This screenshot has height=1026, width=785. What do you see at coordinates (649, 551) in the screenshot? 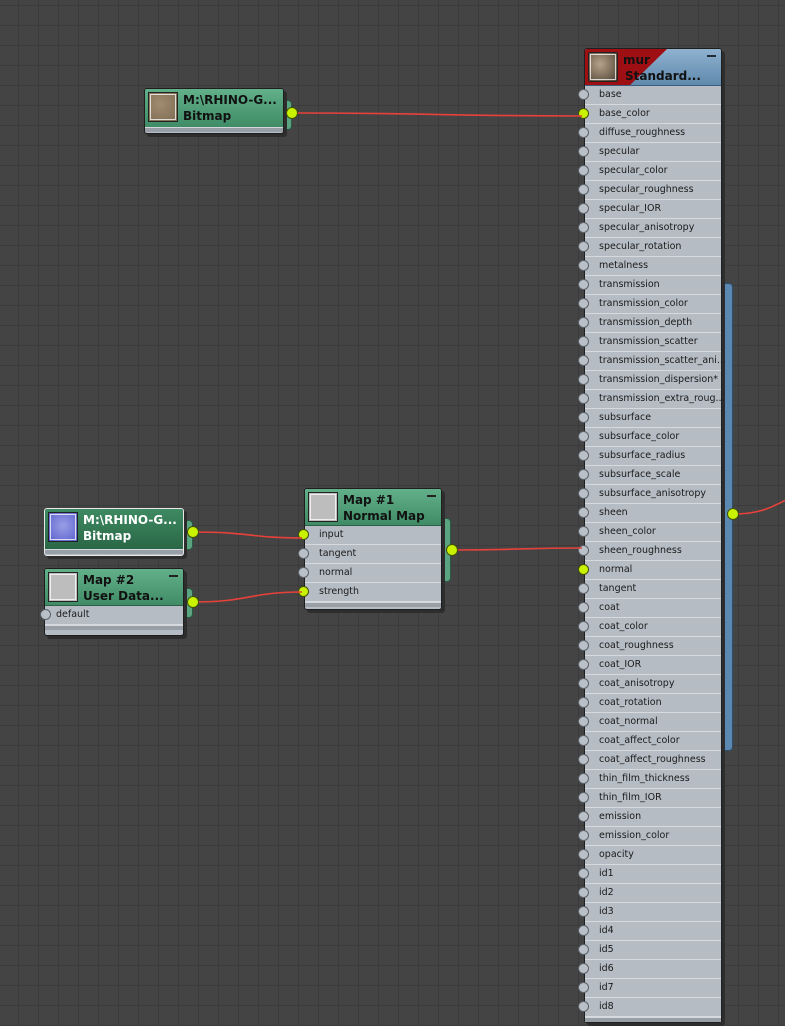
I see `input-row-sheen-roughness: sheen_roughness` at bounding box center [649, 551].